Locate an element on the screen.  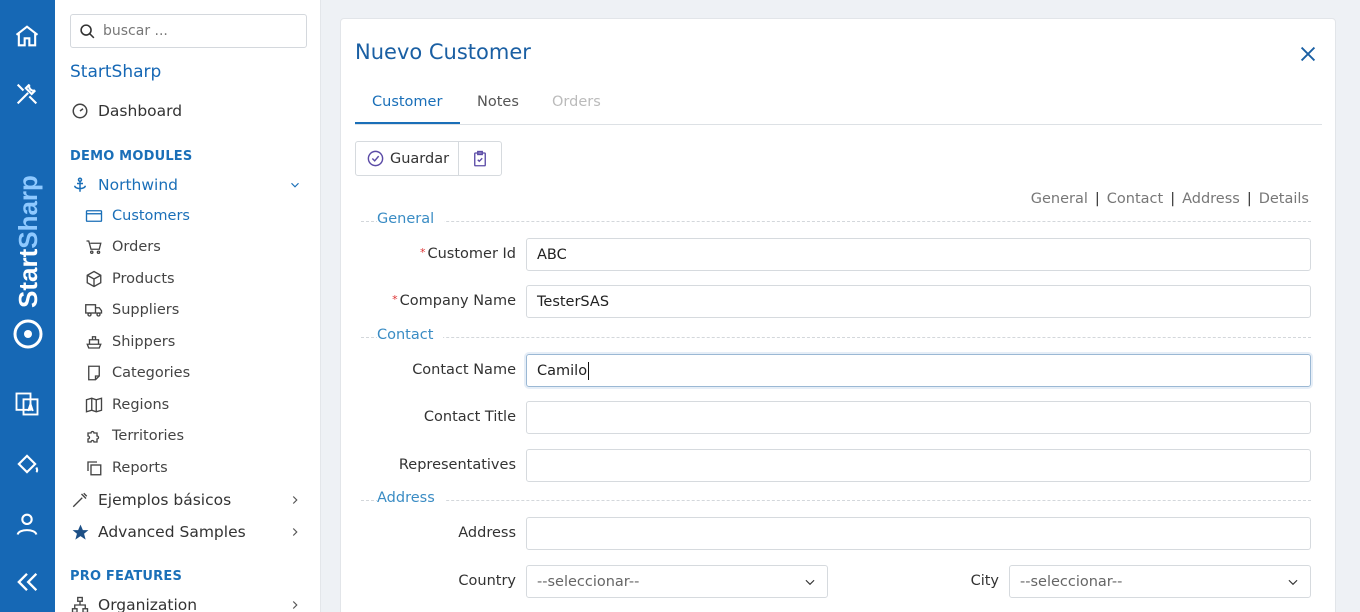
dialog-tabs: Customer Notes Orders is located at coordinates (838, 108).